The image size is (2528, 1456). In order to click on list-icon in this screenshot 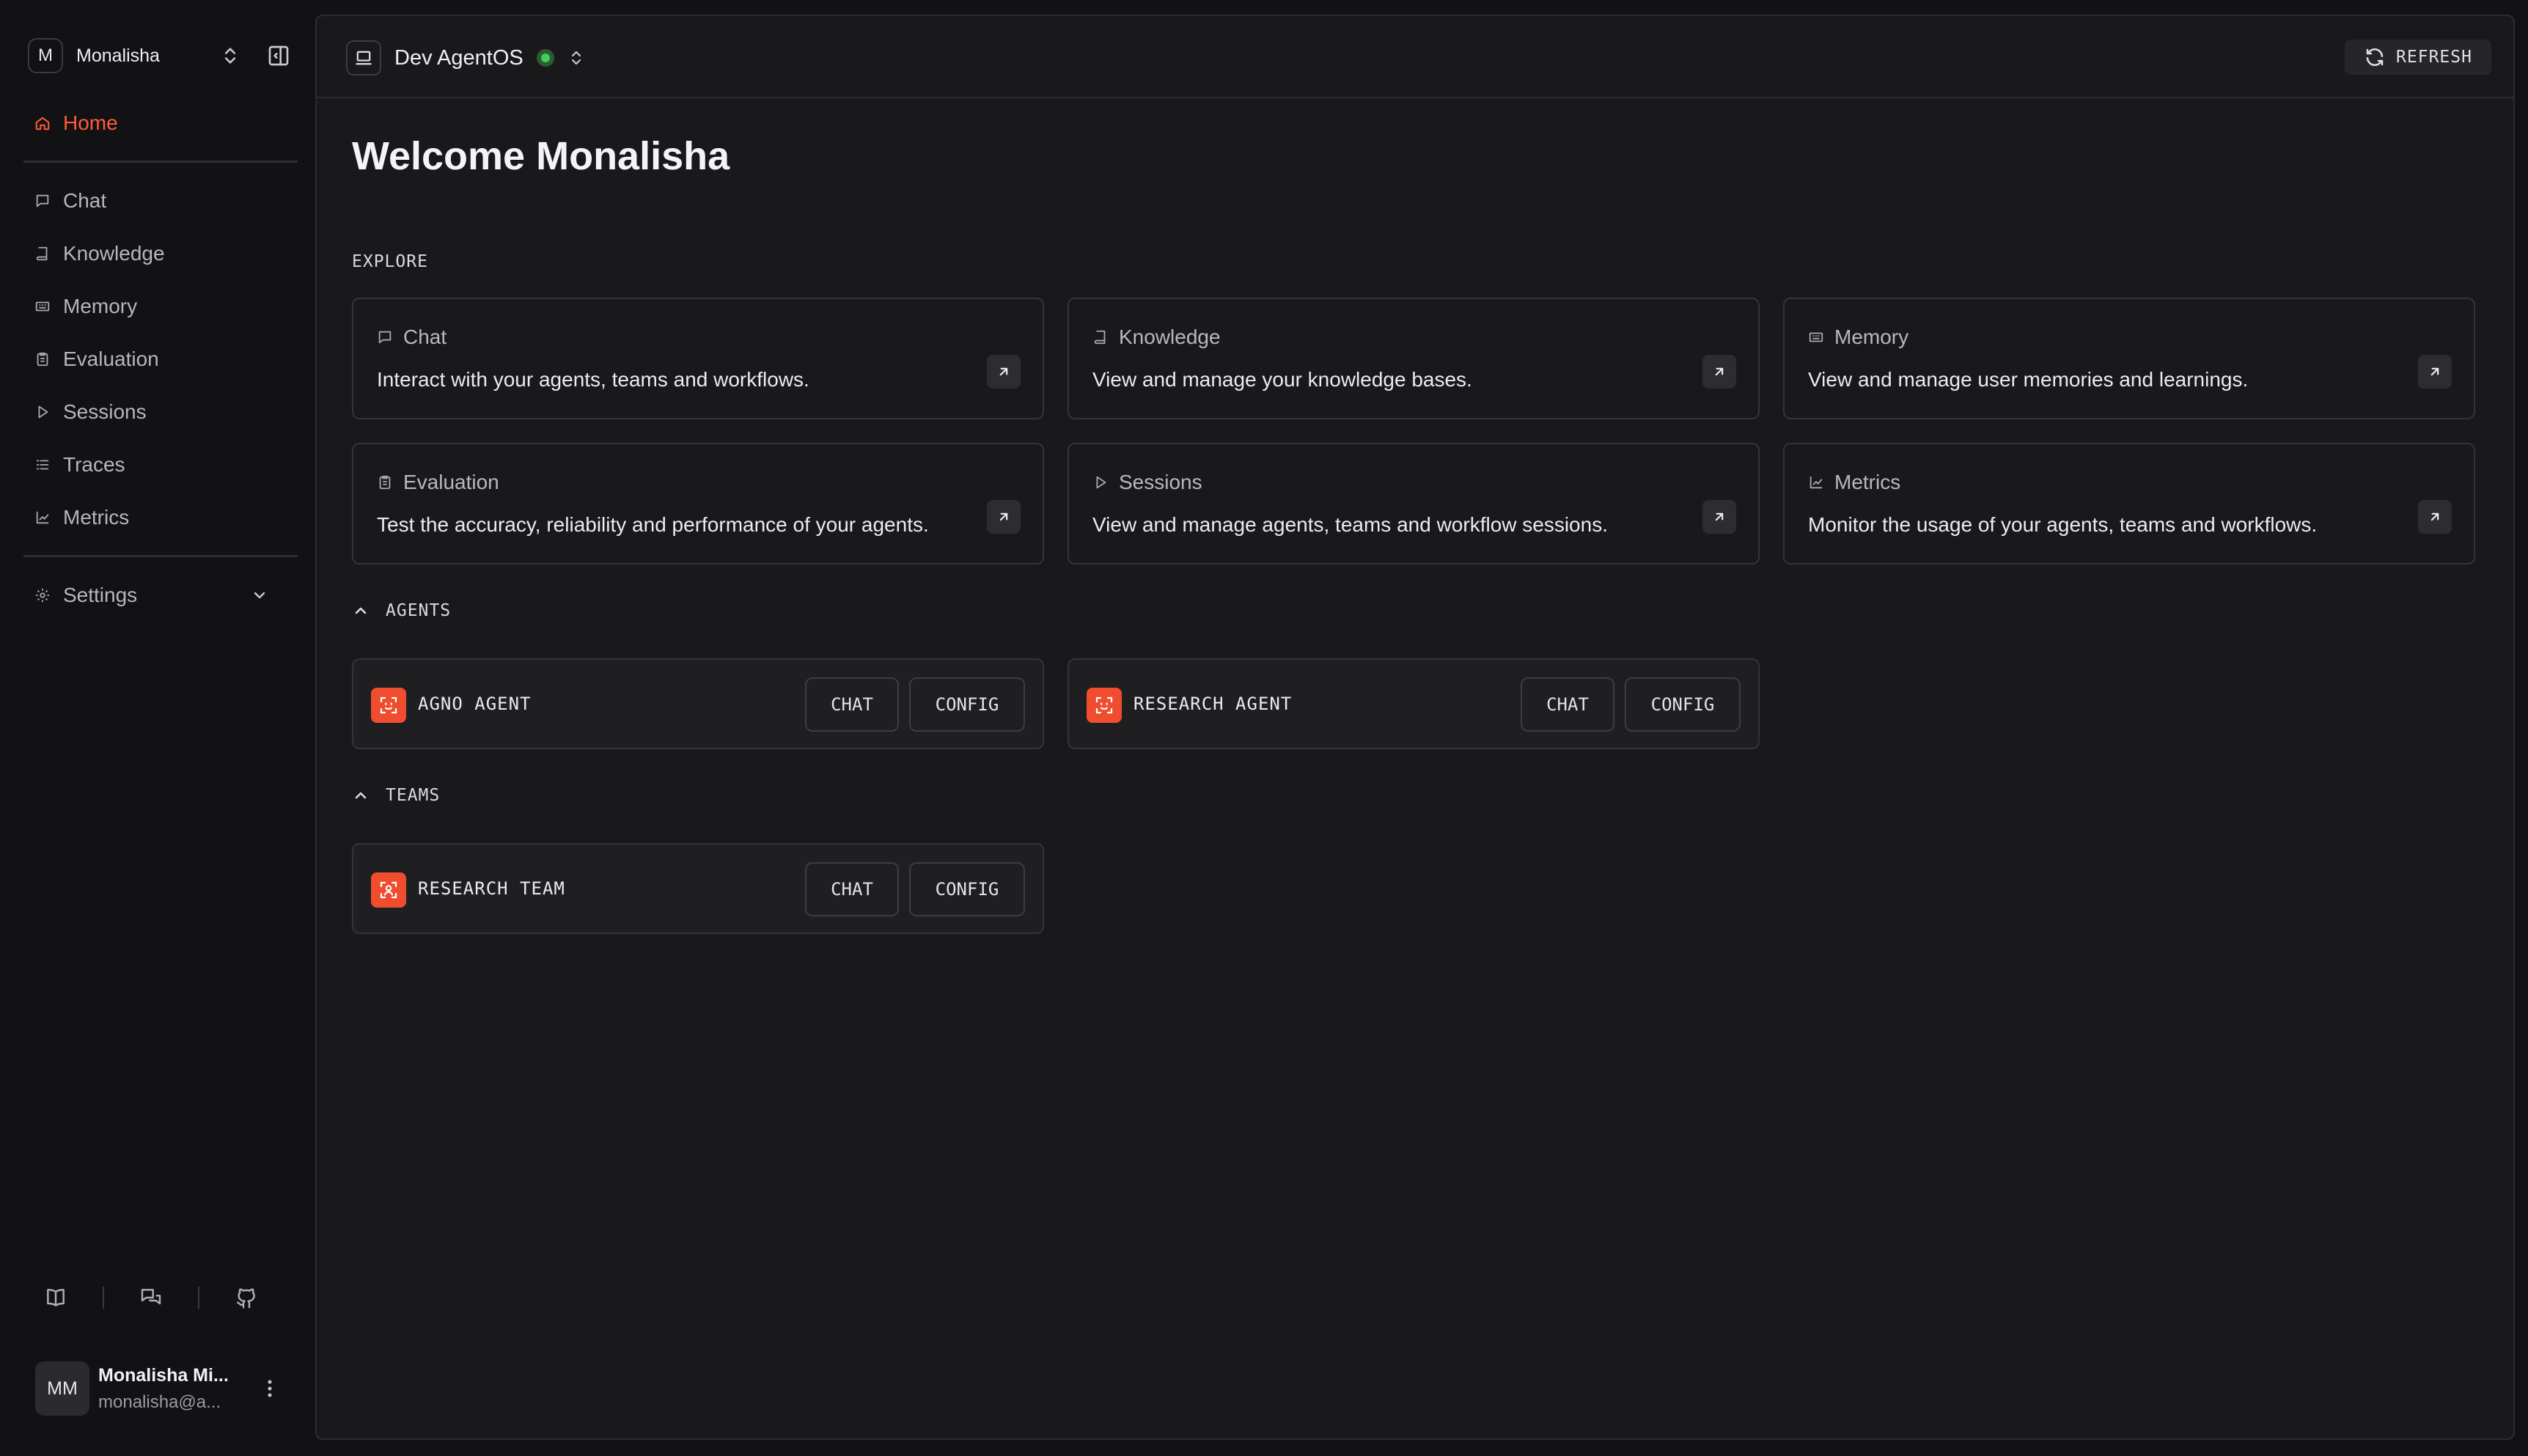, I will do `click(42, 465)`.